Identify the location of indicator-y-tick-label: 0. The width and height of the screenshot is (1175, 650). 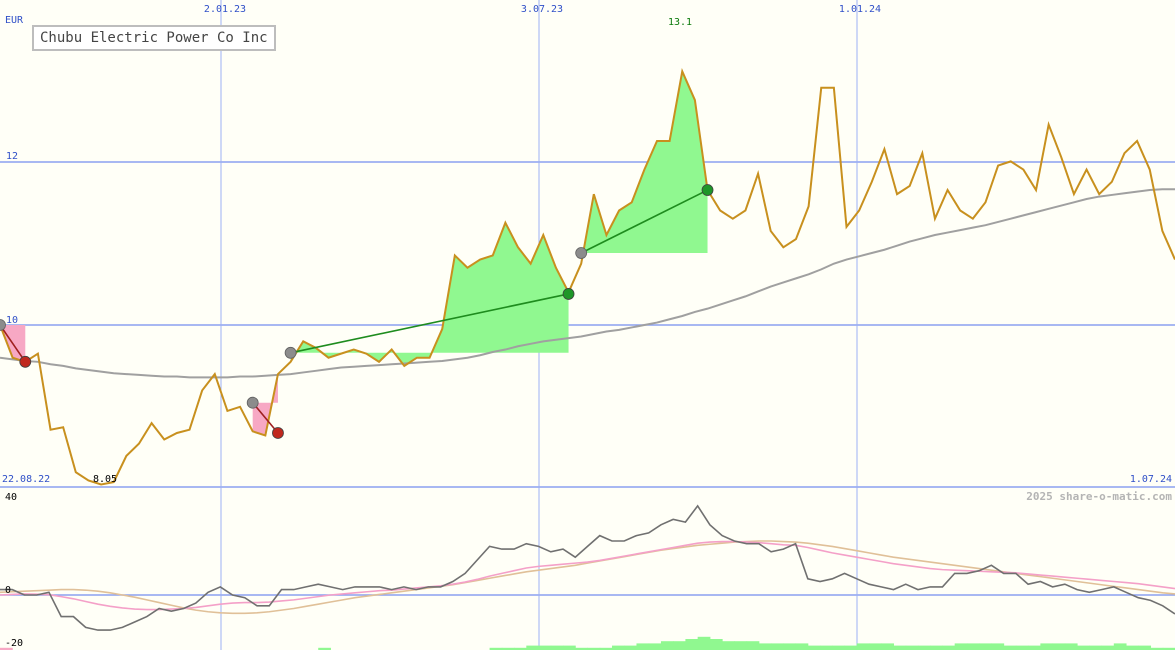
(8, 590).